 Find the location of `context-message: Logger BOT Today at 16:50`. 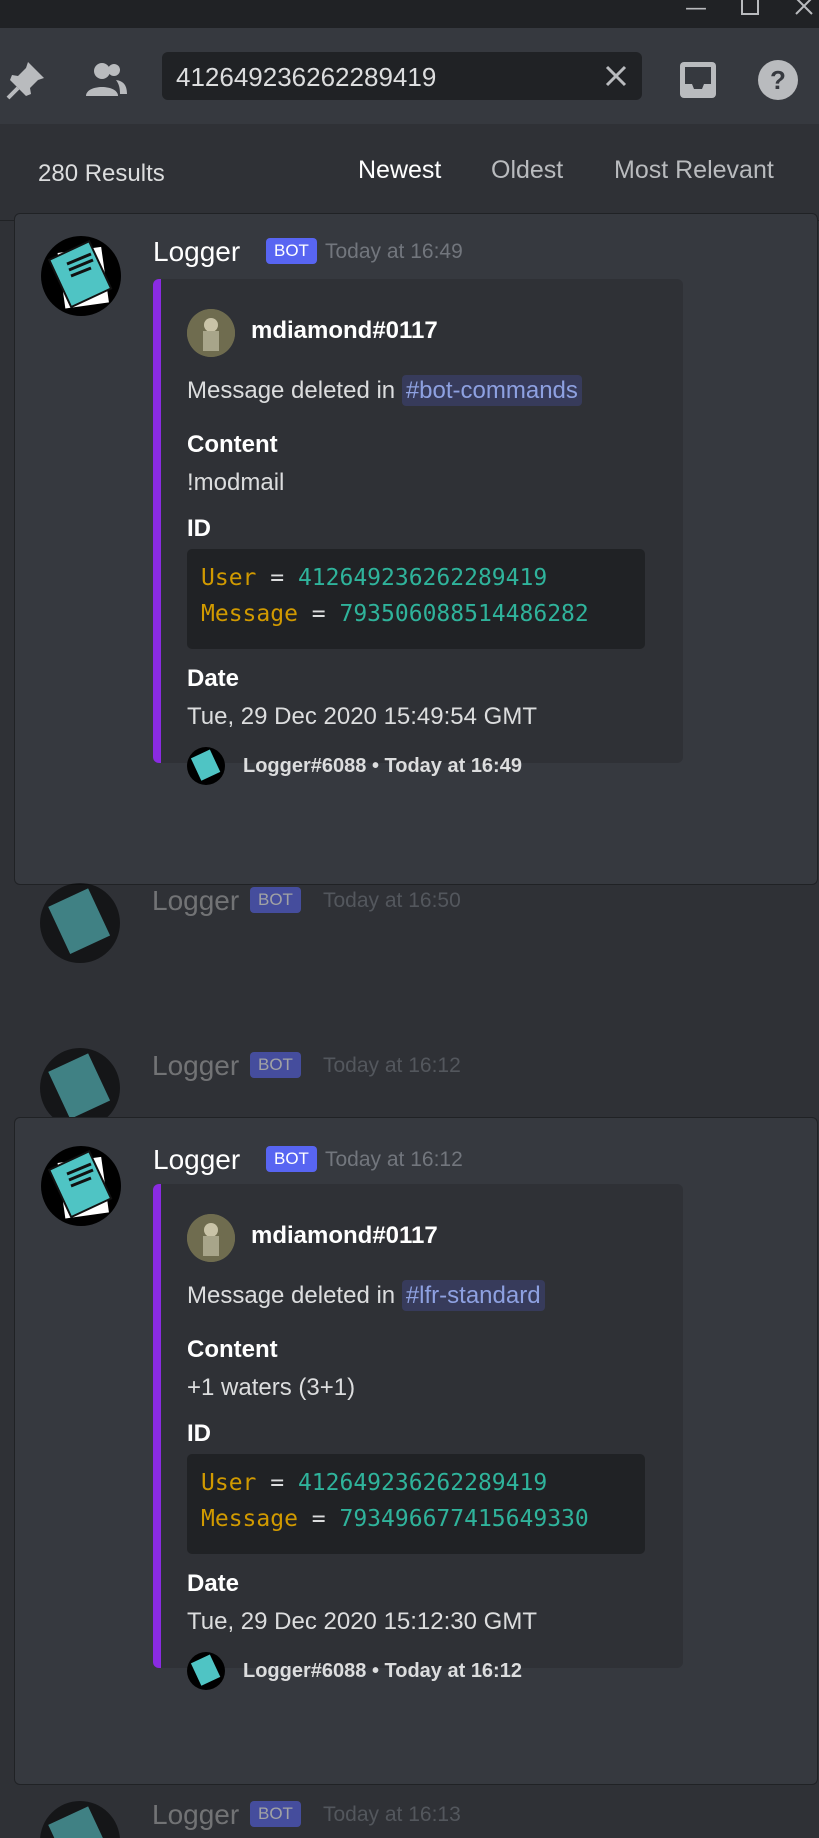

context-message: Logger BOT Today at 16:50 is located at coordinates (409, 943).